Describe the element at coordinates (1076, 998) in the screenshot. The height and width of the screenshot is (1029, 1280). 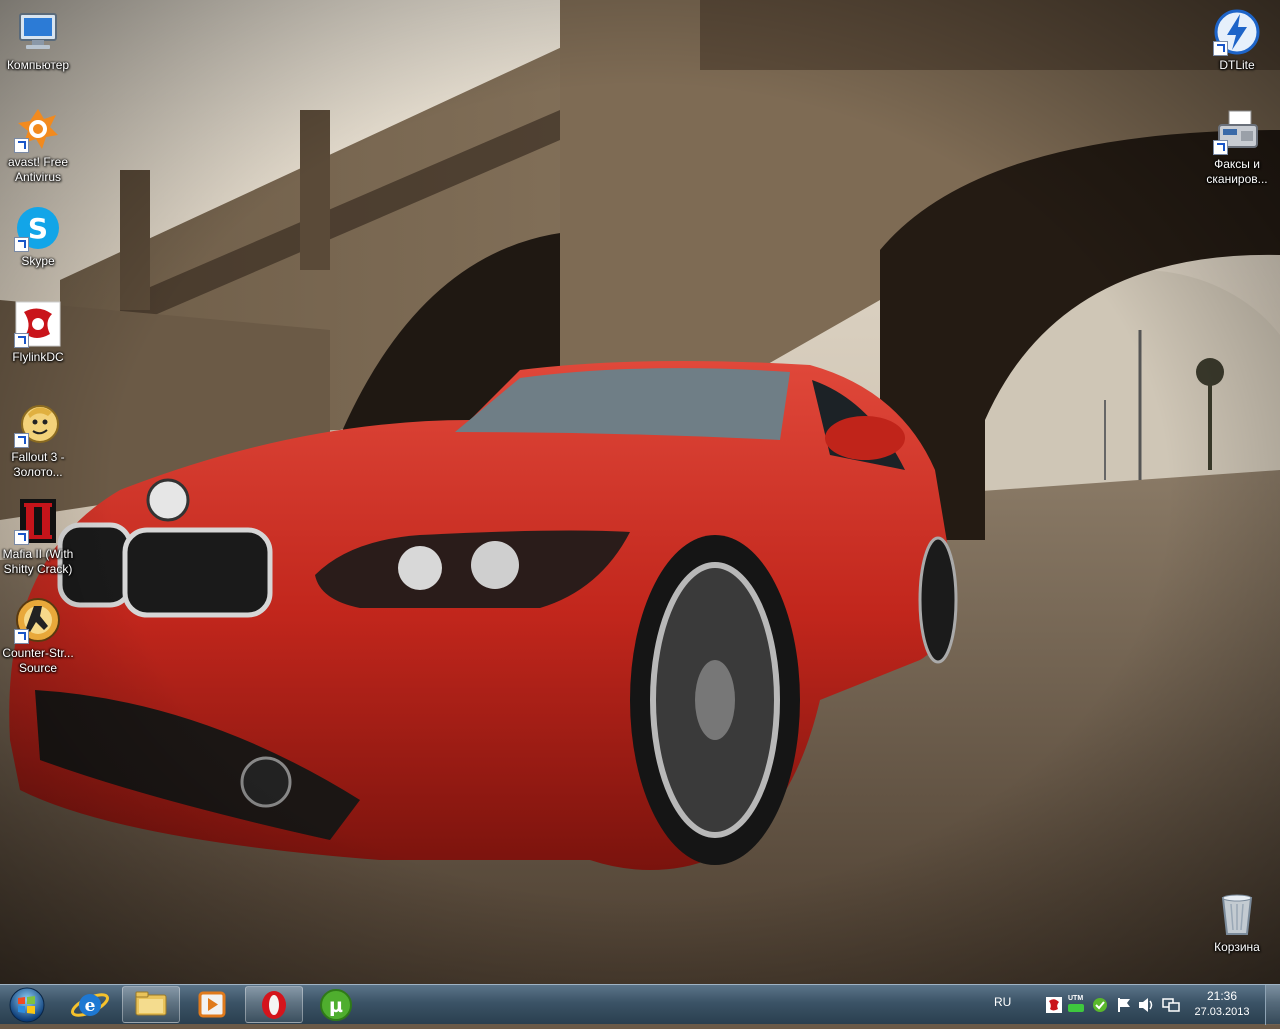
I see `utm-tray-label: UTM` at that location.